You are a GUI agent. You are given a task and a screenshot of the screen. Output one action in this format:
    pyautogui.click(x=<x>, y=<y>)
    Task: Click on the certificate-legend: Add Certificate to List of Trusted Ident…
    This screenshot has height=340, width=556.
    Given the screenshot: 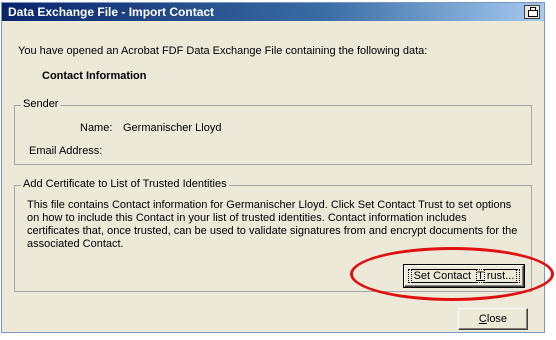 What is the action you would take?
    pyautogui.click(x=125, y=184)
    